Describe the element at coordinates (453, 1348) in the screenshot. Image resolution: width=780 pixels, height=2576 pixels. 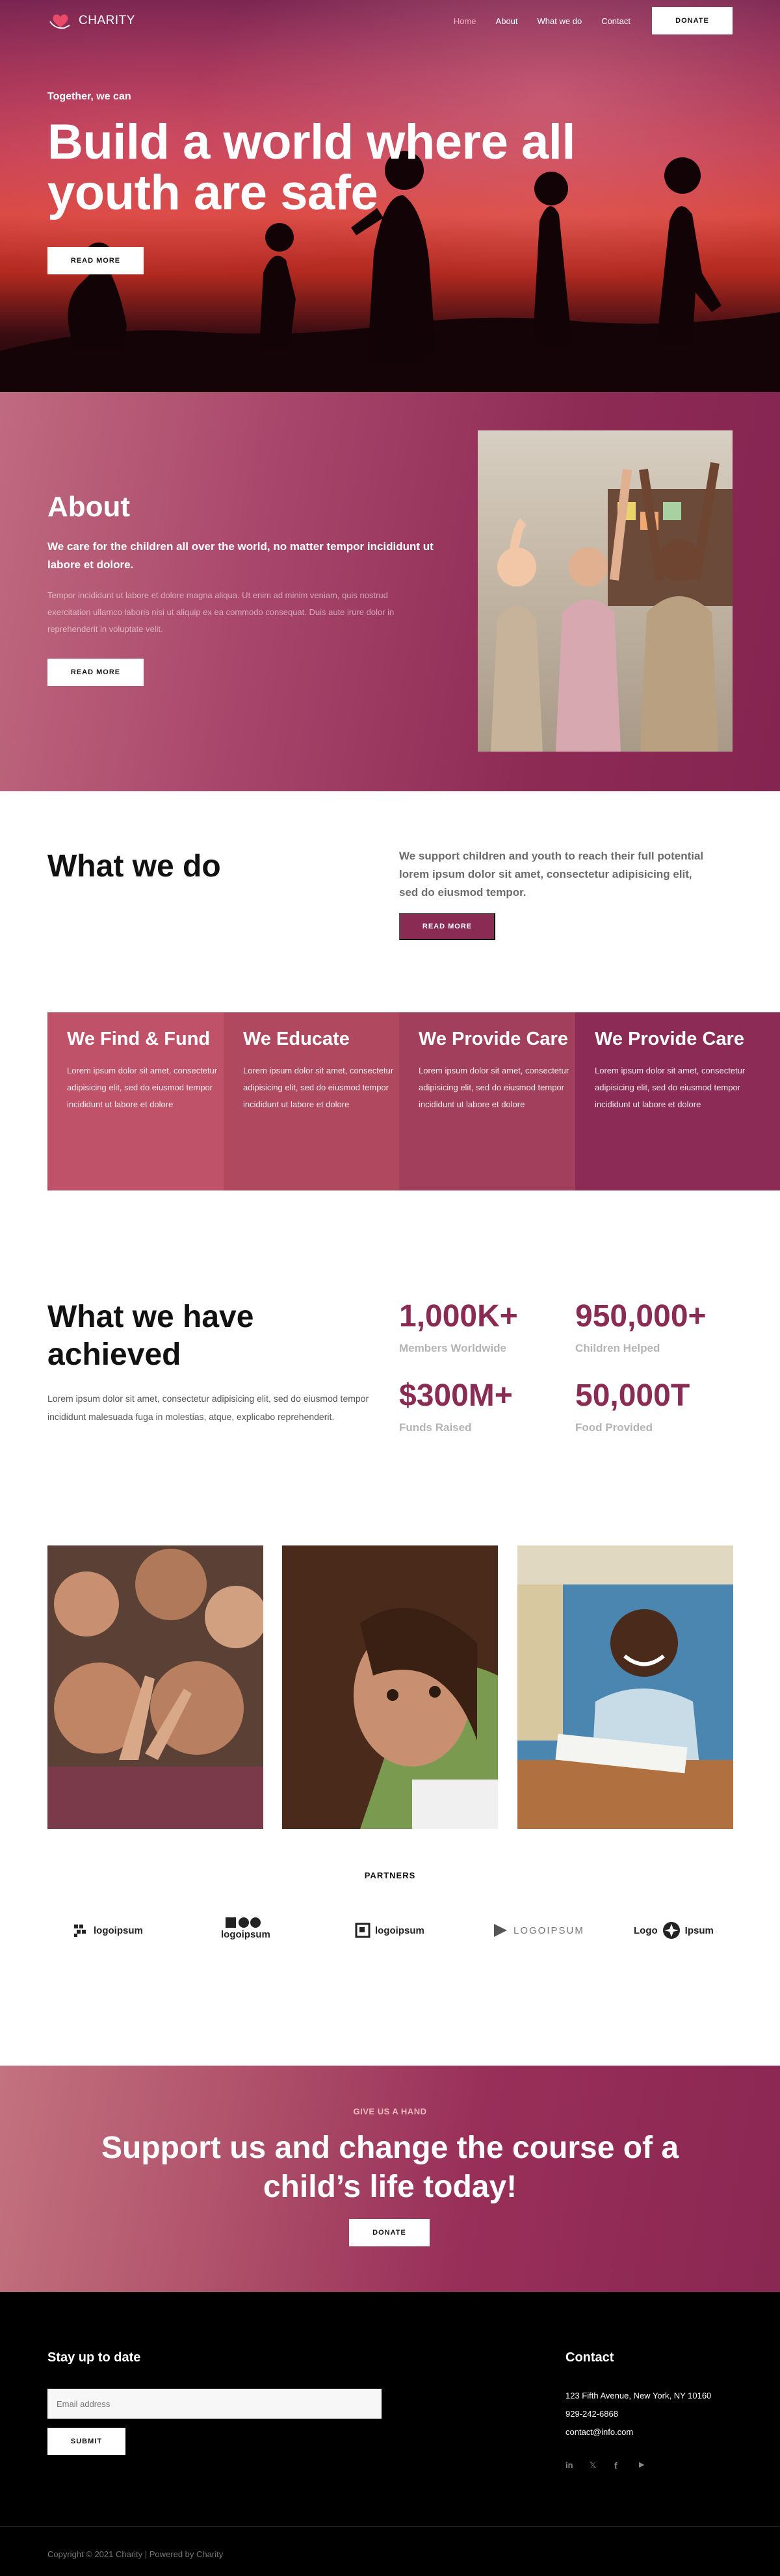
I see `stat-label: Members Worldwide` at that location.